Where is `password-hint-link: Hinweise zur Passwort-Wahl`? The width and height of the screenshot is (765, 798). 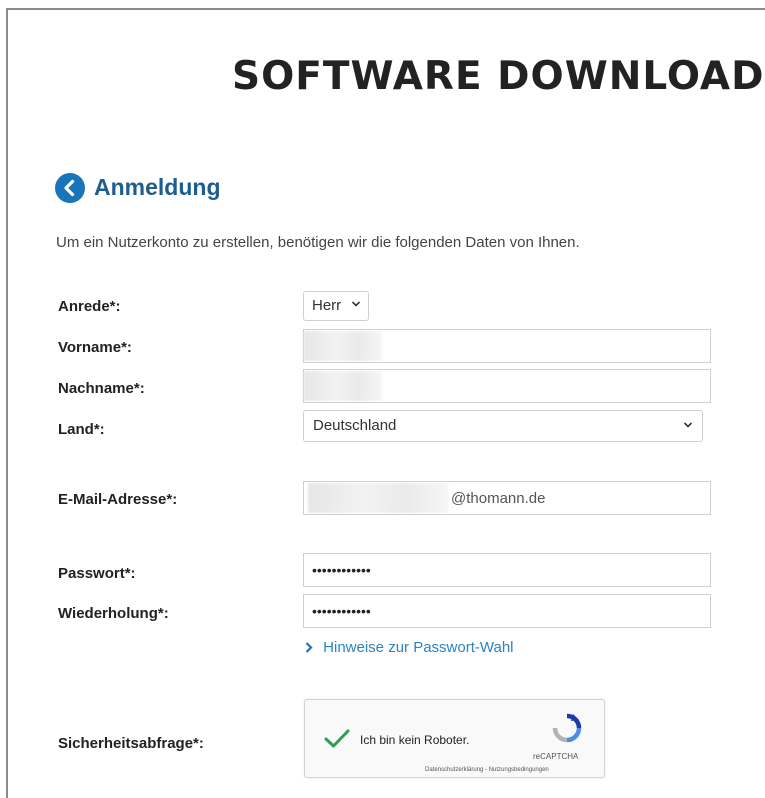 password-hint-link: Hinweise zur Passwort-Wahl is located at coordinates (409, 647).